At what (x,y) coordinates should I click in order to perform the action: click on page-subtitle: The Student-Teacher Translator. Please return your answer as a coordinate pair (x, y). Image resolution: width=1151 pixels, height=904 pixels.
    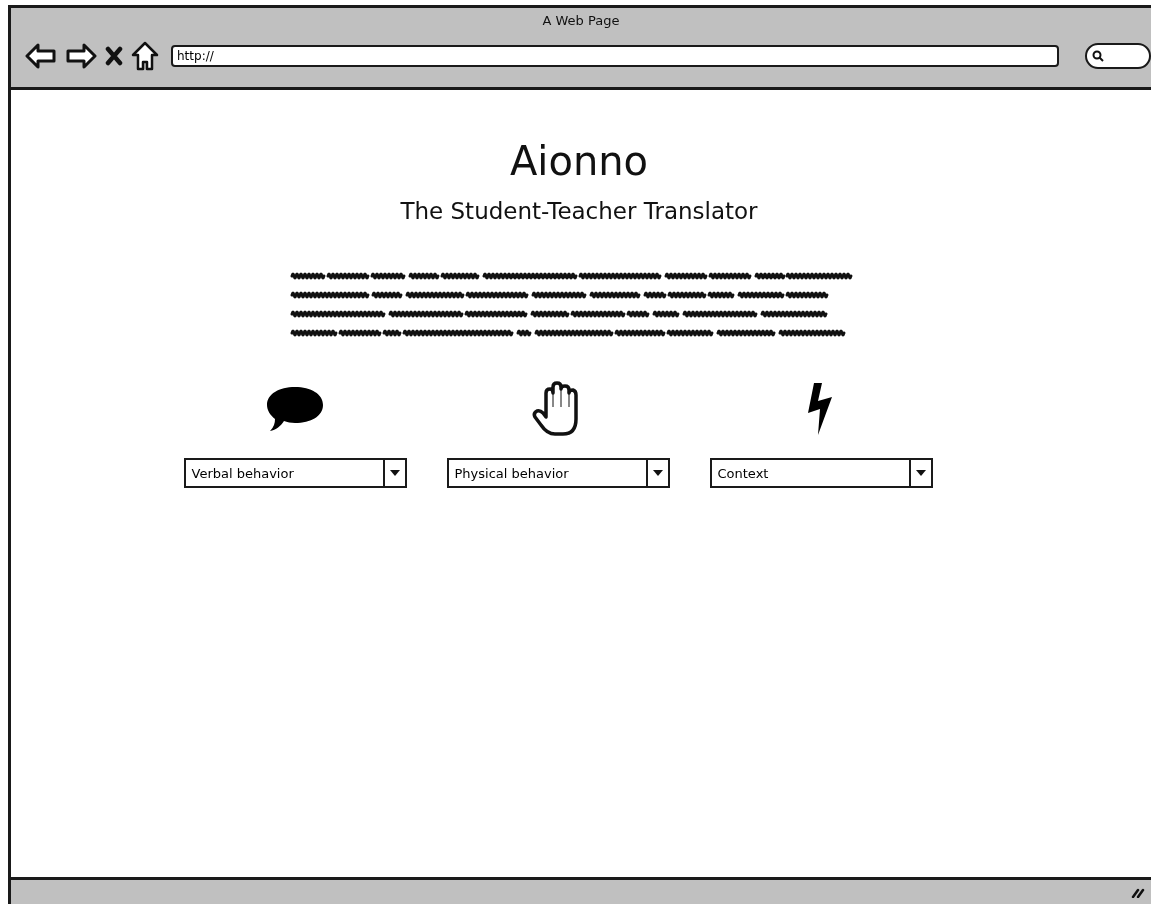
    Looking at the image, I should click on (579, 211).